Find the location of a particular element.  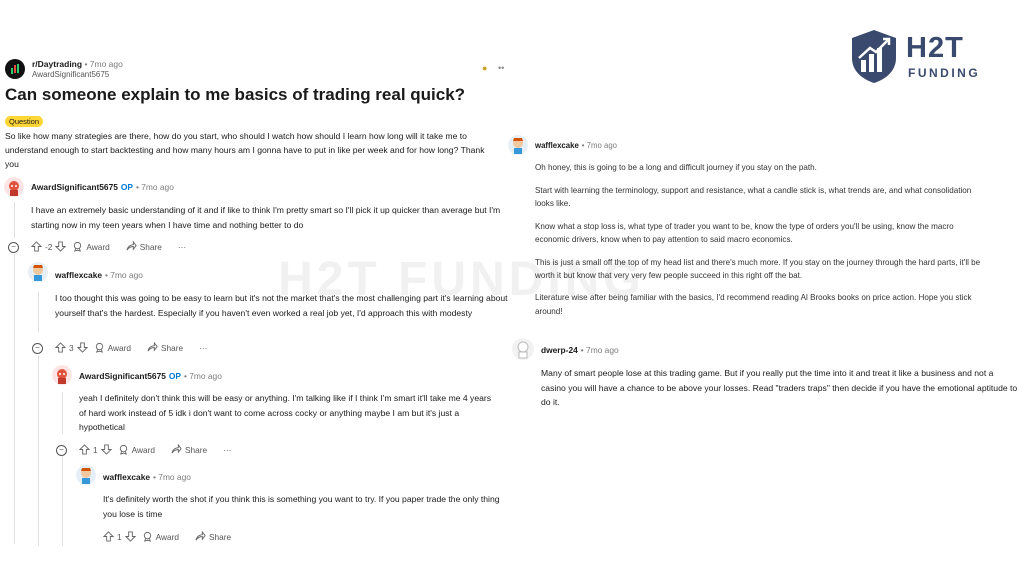

post-time: • 7mo ago is located at coordinates (103, 64).